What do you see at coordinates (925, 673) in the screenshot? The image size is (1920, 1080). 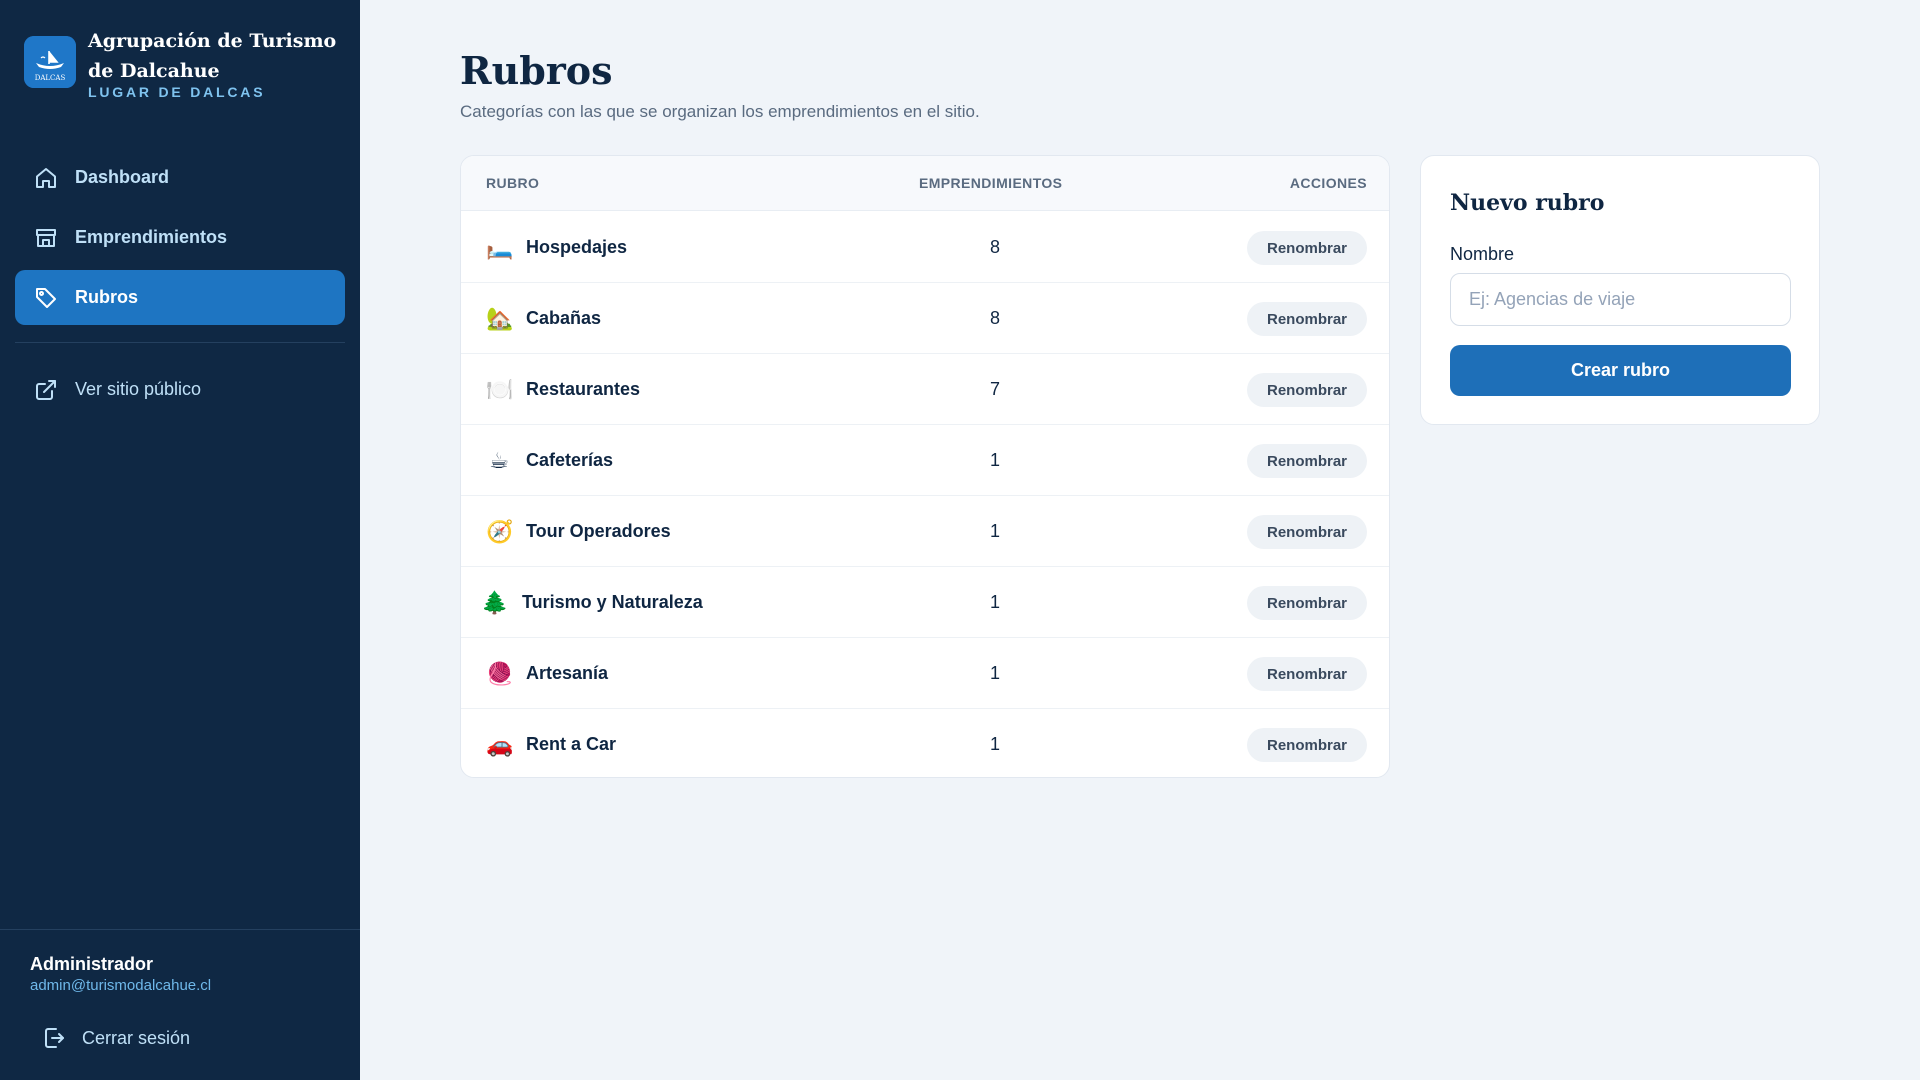 I see `table-row: 🧶 Artesanía 1 Renombrar` at bounding box center [925, 673].